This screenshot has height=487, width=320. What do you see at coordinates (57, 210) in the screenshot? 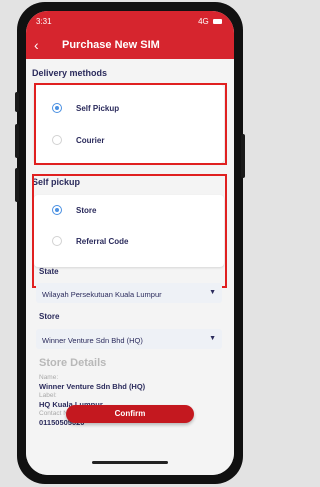
I see `radio-store` at bounding box center [57, 210].